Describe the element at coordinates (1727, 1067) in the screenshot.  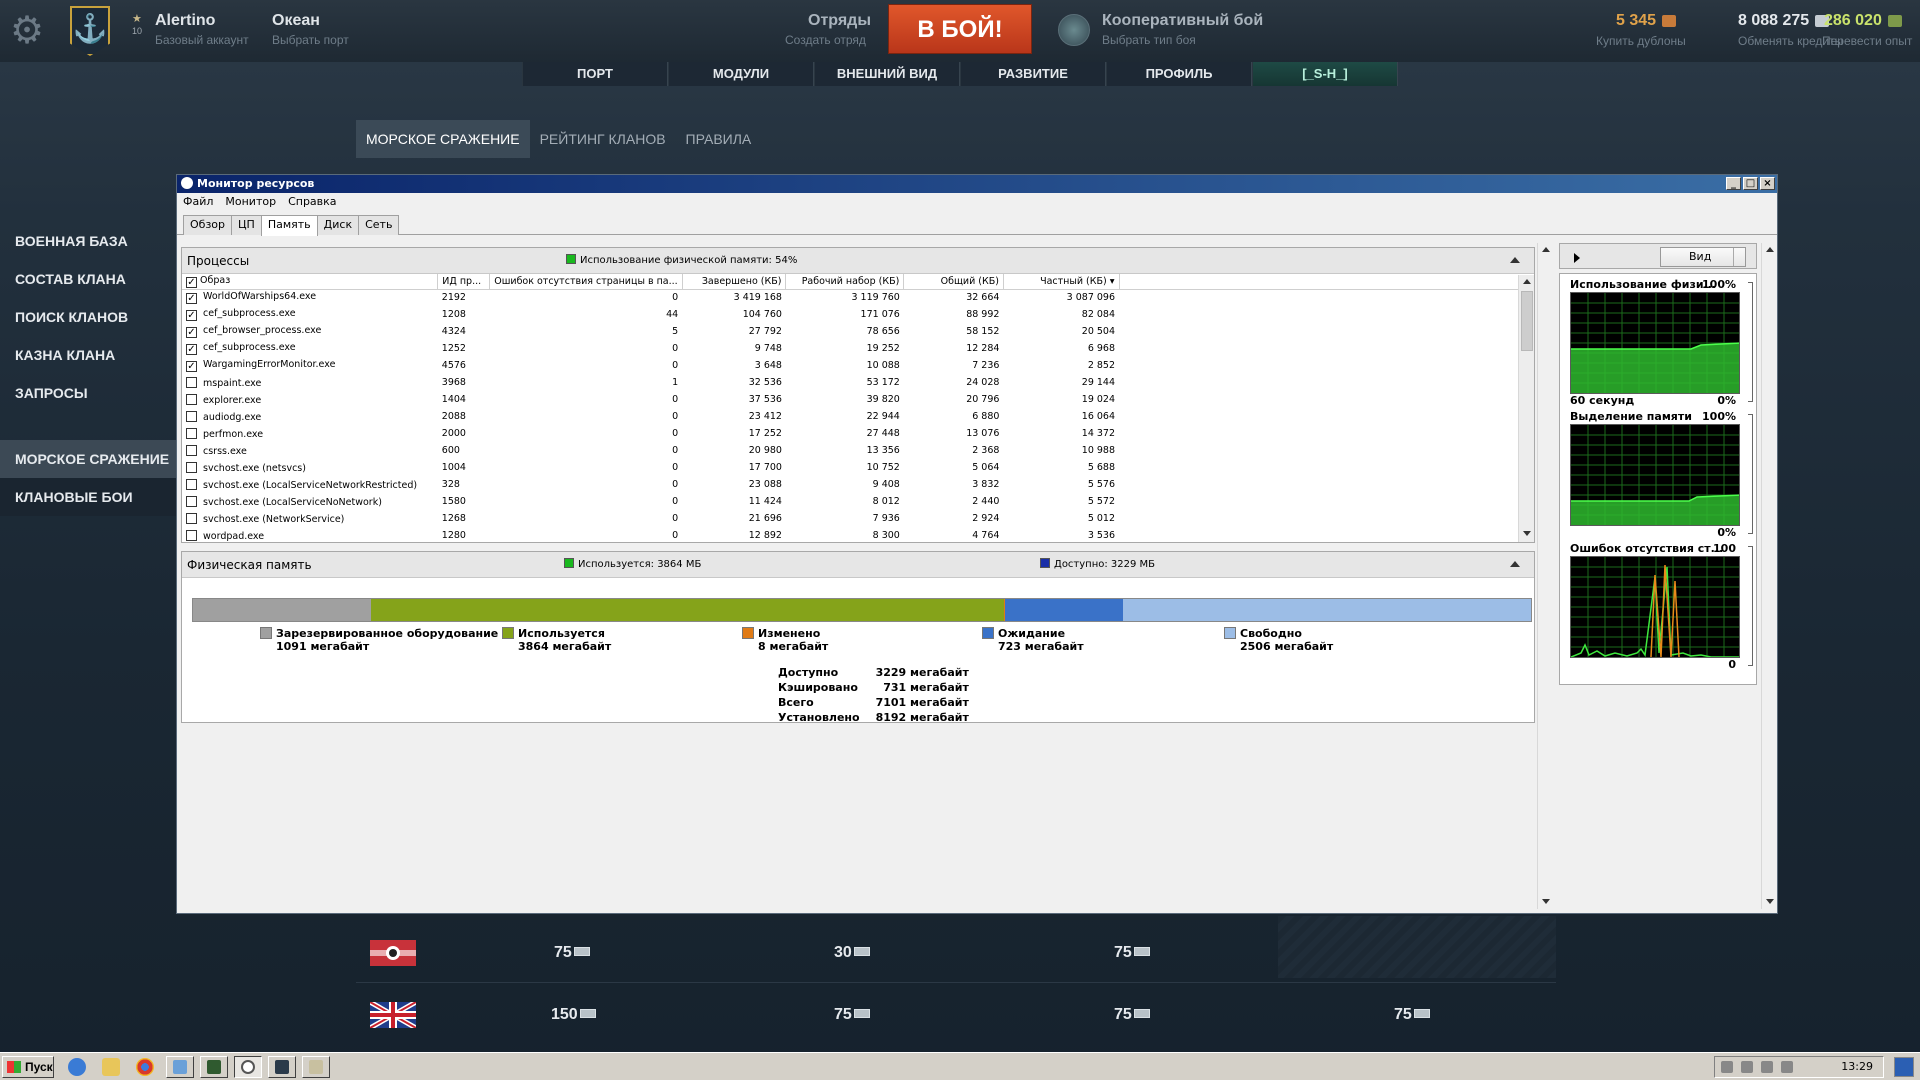
I see `tray-arrow-icon` at that location.